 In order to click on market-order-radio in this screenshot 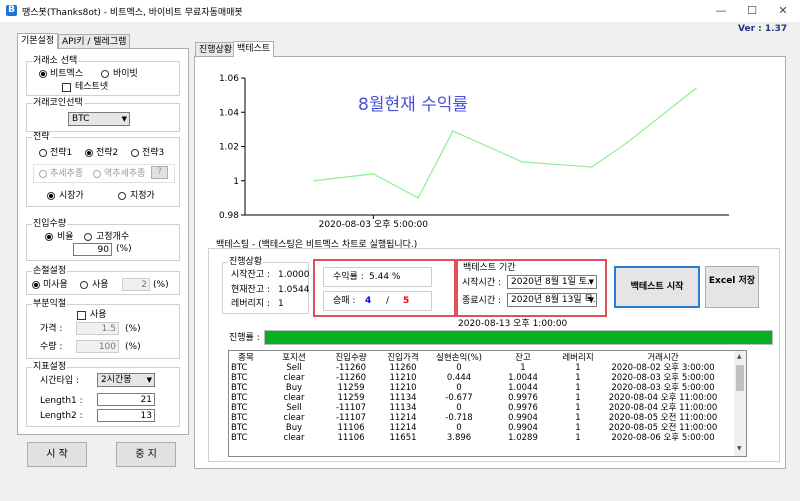, I will do `click(51, 196)`.